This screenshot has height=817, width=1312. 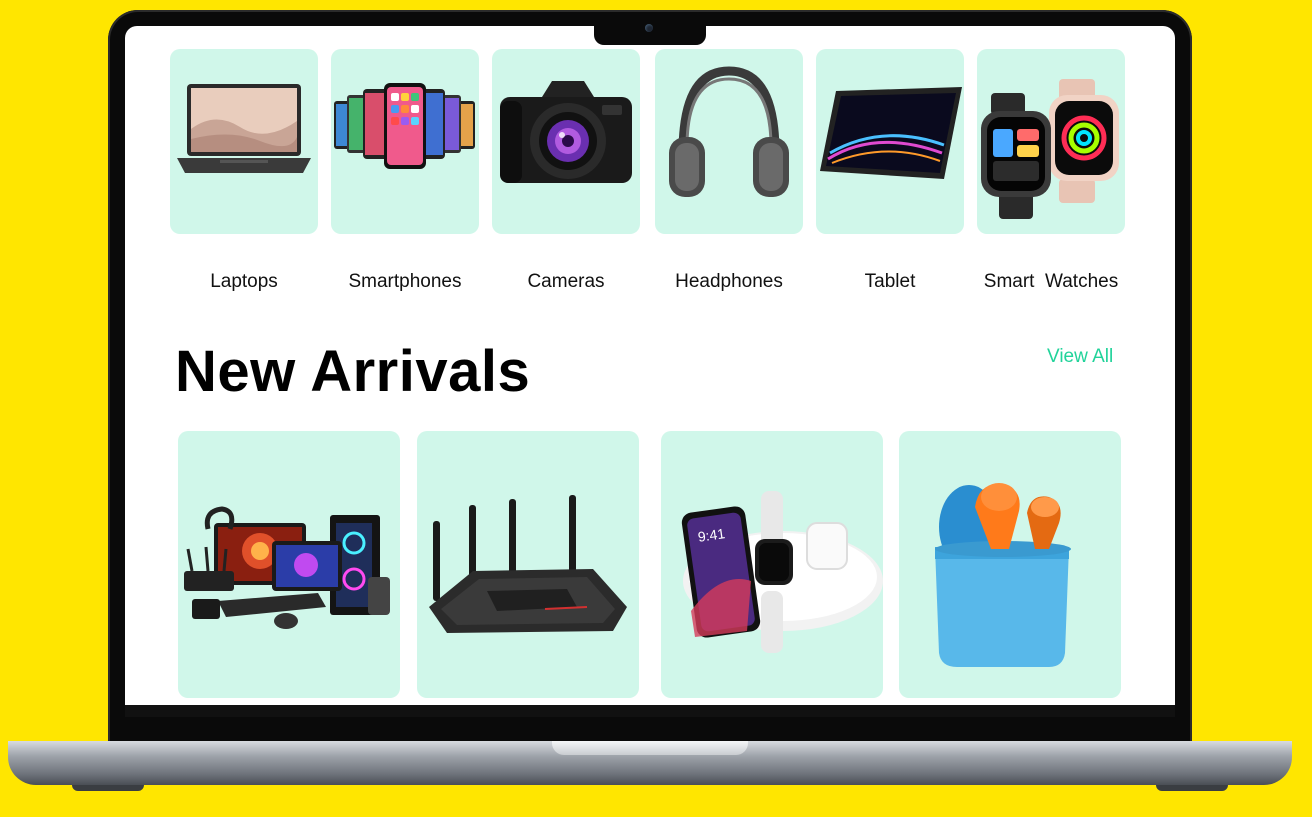 I want to click on category-card-tablet, so click(x=890, y=141).